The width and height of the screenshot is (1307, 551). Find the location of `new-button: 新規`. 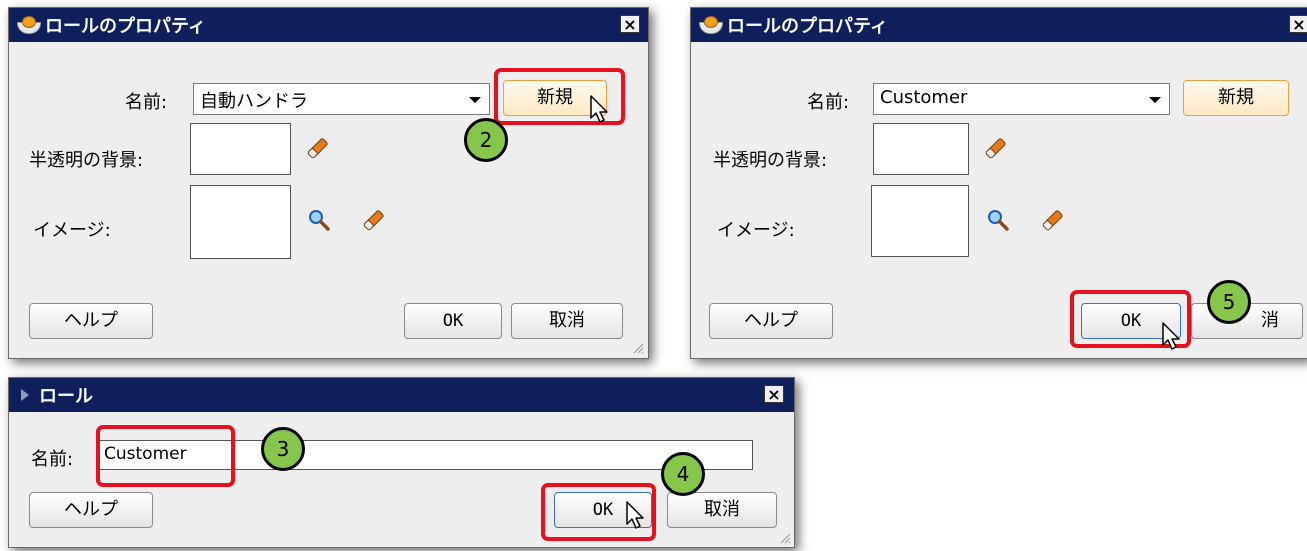

new-button: 新規 is located at coordinates (1236, 98).